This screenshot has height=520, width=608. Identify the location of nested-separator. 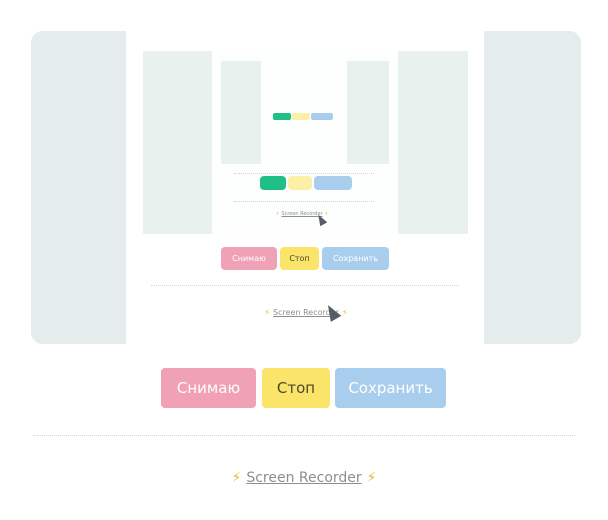
(304, 173).